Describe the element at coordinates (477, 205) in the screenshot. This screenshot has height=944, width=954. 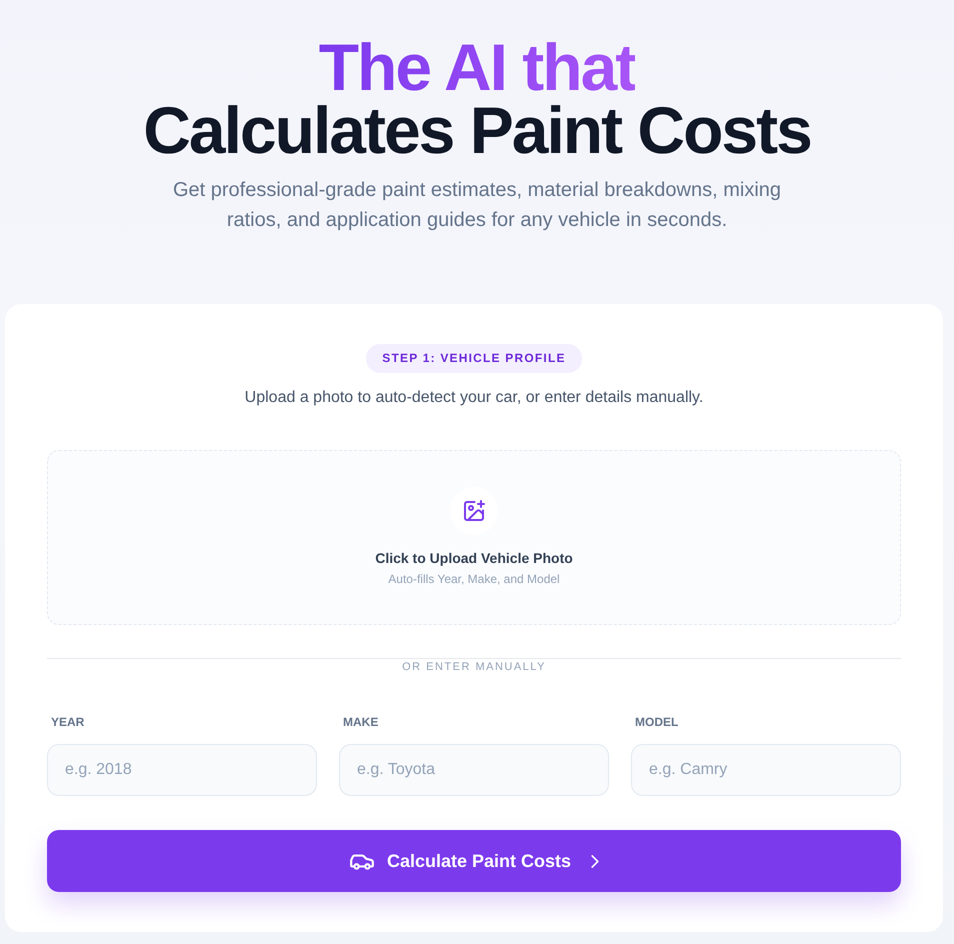
I see `subtitle: Get professional-grade paint estimates, material breakdowns, mixing ratios, and application guides for any vehicle in seconds.` at that location.